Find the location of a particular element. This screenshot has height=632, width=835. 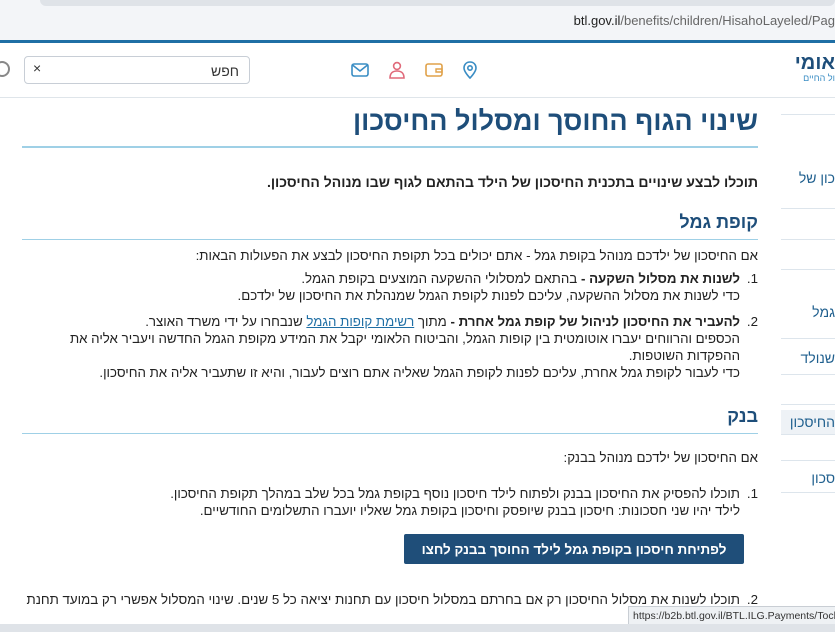

side-navigation: כון של גמל שנולד החיסכון סכון is located at coordinates (808, 354).